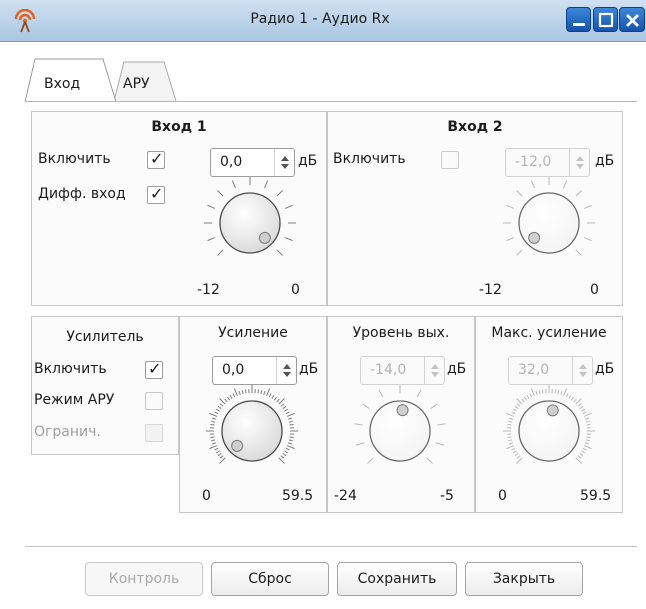 The image size is (646, 609). Describe the element at coordinates (252, 431) in the screenshot. I see `gain-knob` at that location.